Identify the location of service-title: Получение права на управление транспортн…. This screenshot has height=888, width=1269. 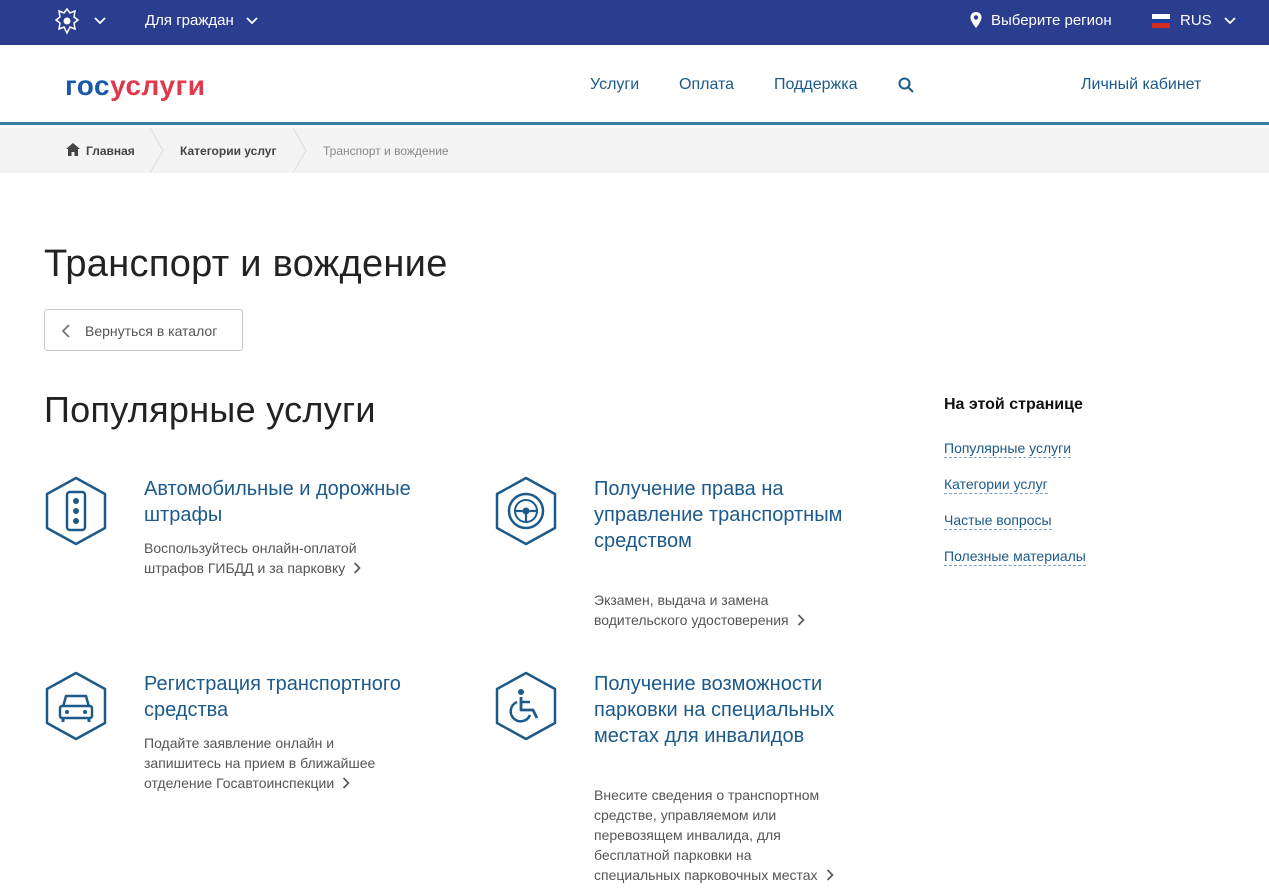
(729, 515).